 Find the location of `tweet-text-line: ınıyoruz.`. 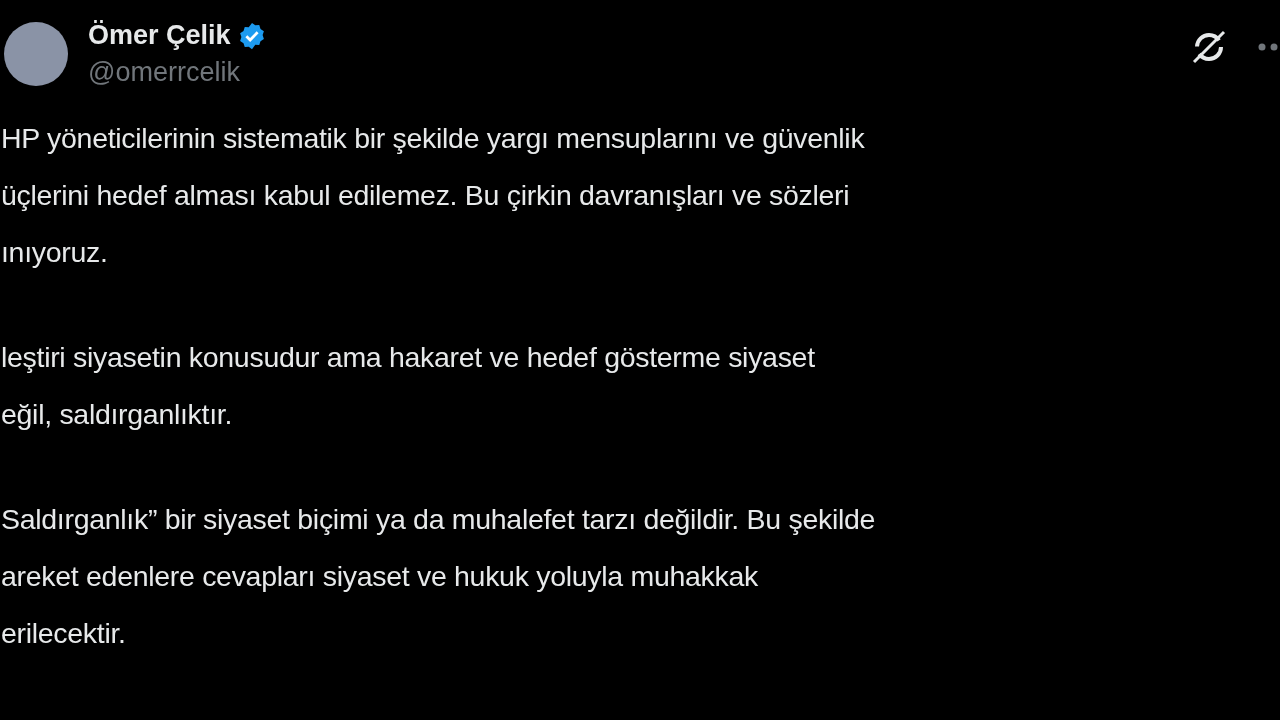

tweet-text-line: ınıyoruz. is located at coordinates (55, 252).